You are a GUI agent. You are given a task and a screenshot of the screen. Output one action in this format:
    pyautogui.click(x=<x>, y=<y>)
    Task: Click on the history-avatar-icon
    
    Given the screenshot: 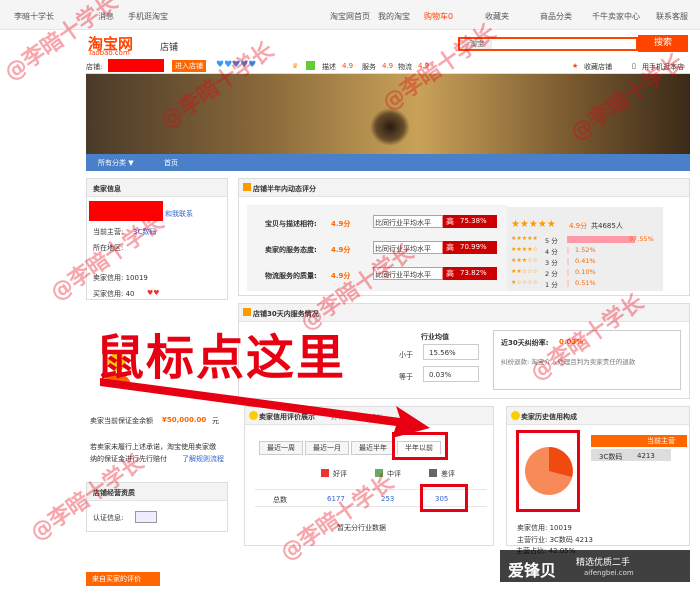 What is the action you would take?
    pyautogui.click(x=515, y=415)
    